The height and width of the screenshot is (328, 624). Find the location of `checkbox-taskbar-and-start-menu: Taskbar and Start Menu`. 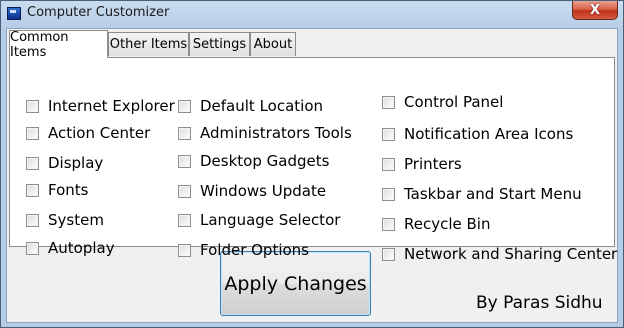

checkbox-taskbar-and-start-menu: Taskbar and Start Menu is located at coordinates (482, 194).